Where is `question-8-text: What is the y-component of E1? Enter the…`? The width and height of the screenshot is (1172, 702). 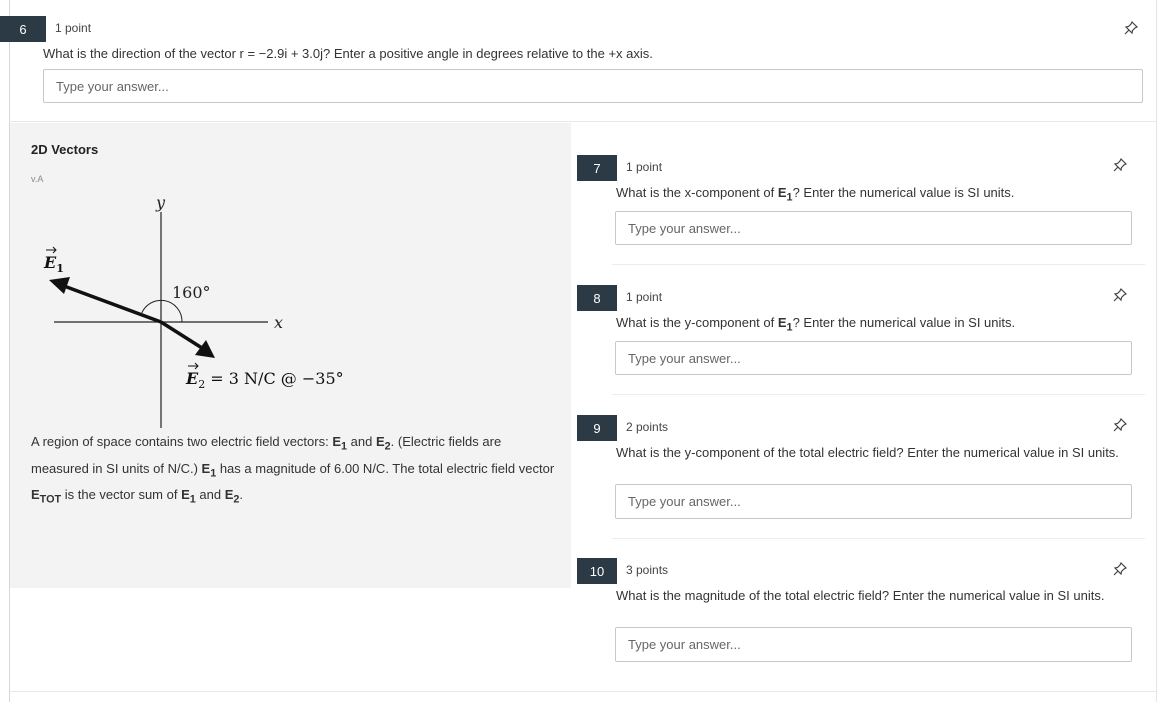
question-8-text: What is the y-component of E1? Enter the… is located at coordinates (816, 324).